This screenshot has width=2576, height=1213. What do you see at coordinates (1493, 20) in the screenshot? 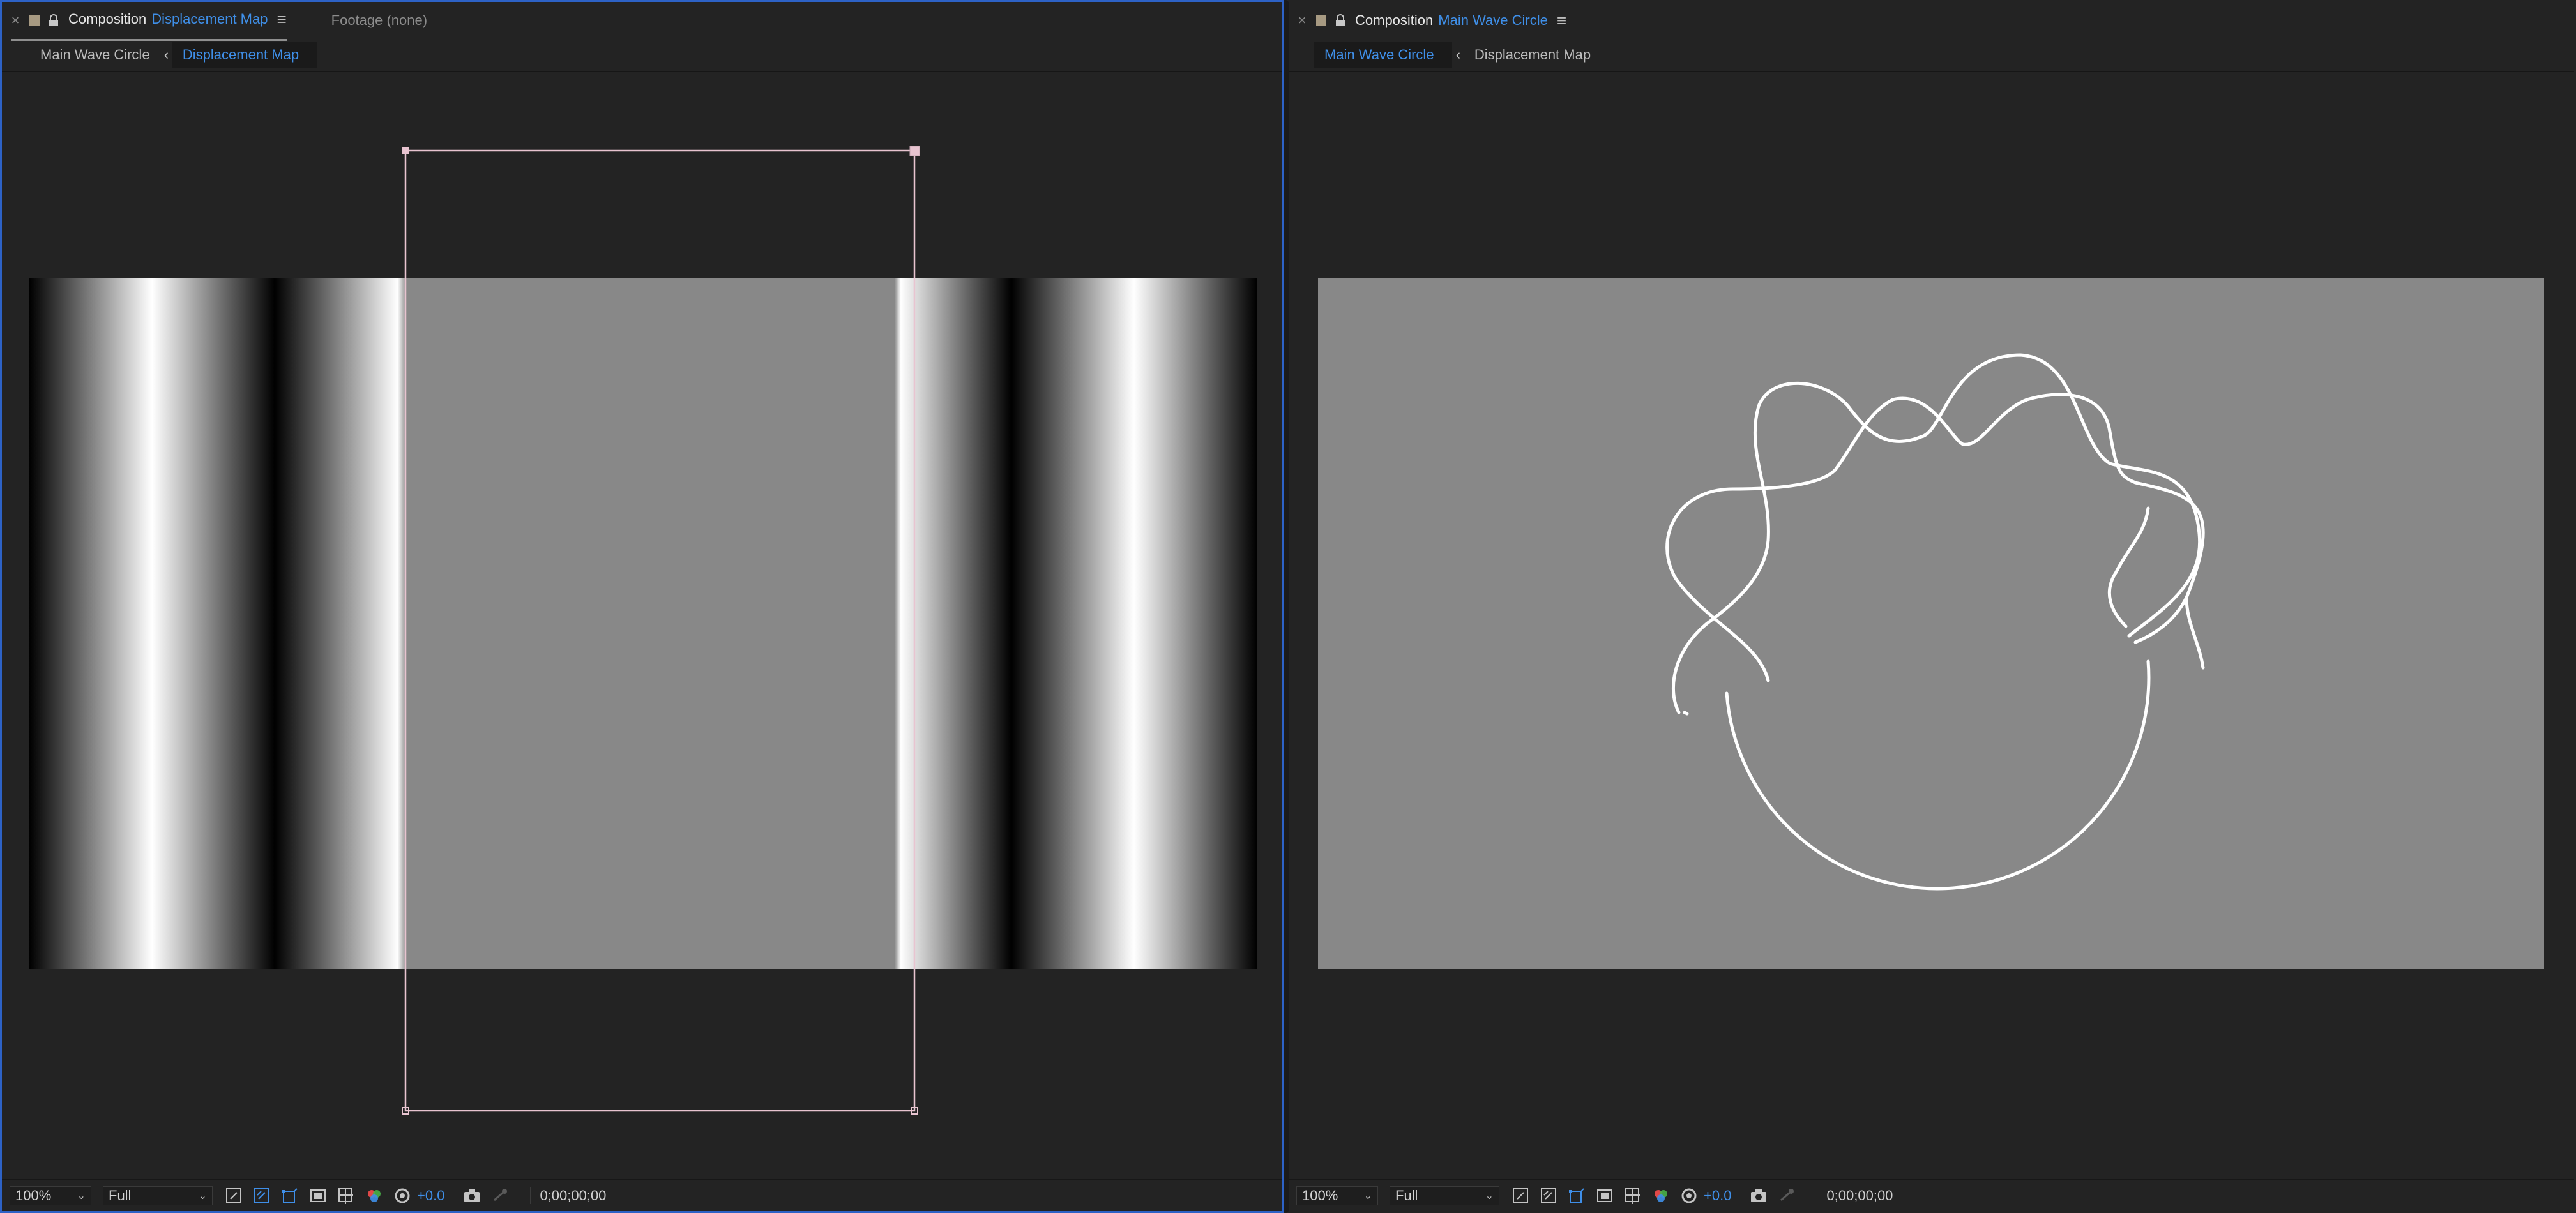
I see `tab-comp-name: Main Wave Circle` at bounding box center [1493, 20].